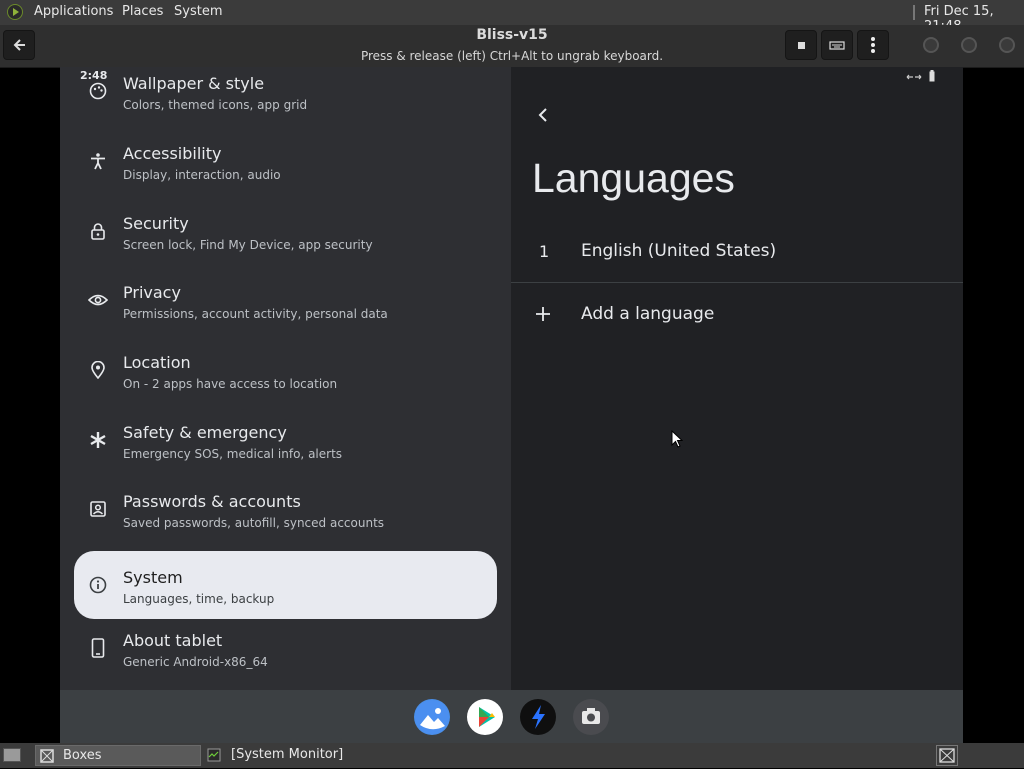 The height and width of the screenshot is (769, 1024). Describe the element at coordinates (233, 454) in the screenshot. I see `settings-item-subtitle: Emergency SOS, medical info, alerts` at that location.